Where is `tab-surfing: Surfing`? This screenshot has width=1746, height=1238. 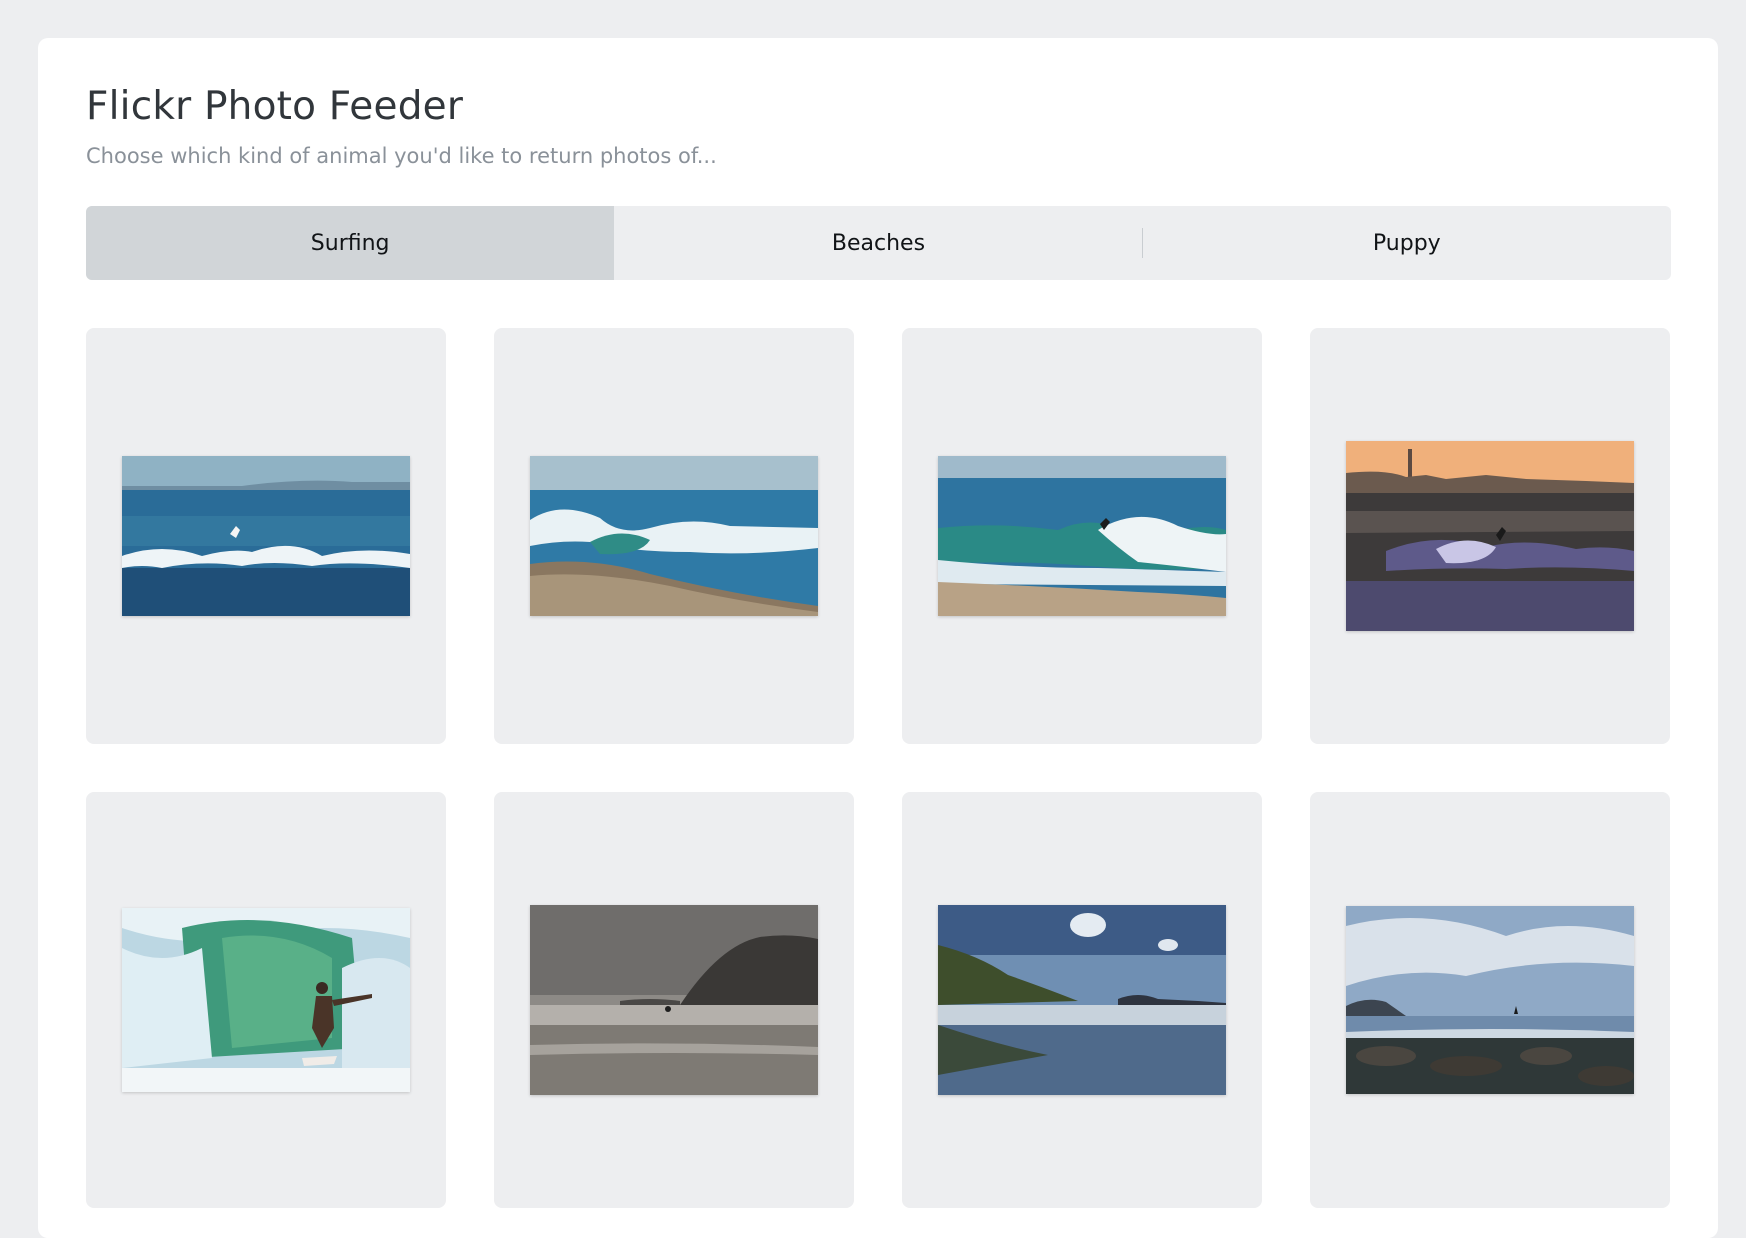
tab-surfing: Surfing is located at coordinates (350, 243).